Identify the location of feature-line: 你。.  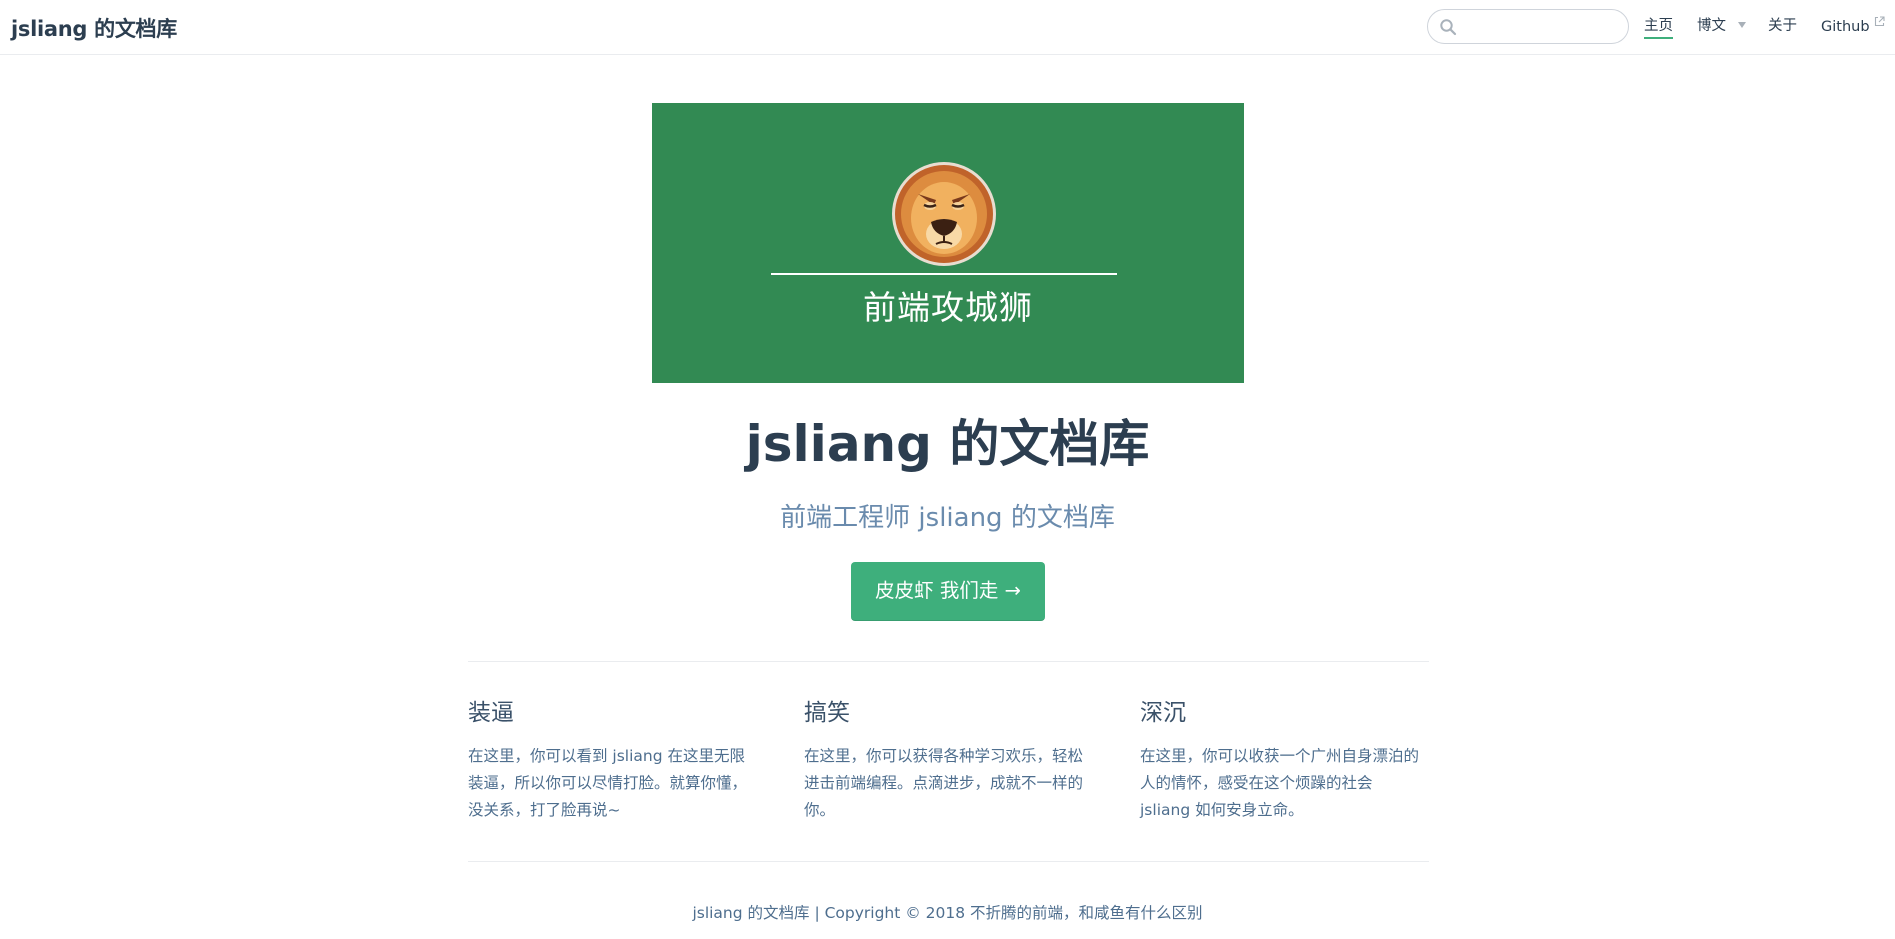
(820, 810).